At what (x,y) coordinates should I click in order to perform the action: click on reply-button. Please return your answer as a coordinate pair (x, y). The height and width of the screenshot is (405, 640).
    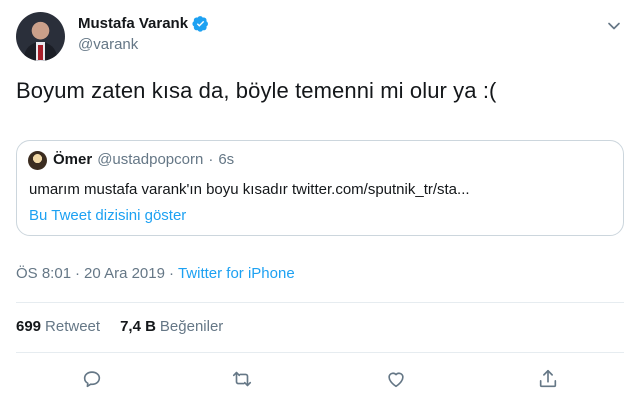
    Looking at the image, I should click on (92, 379).